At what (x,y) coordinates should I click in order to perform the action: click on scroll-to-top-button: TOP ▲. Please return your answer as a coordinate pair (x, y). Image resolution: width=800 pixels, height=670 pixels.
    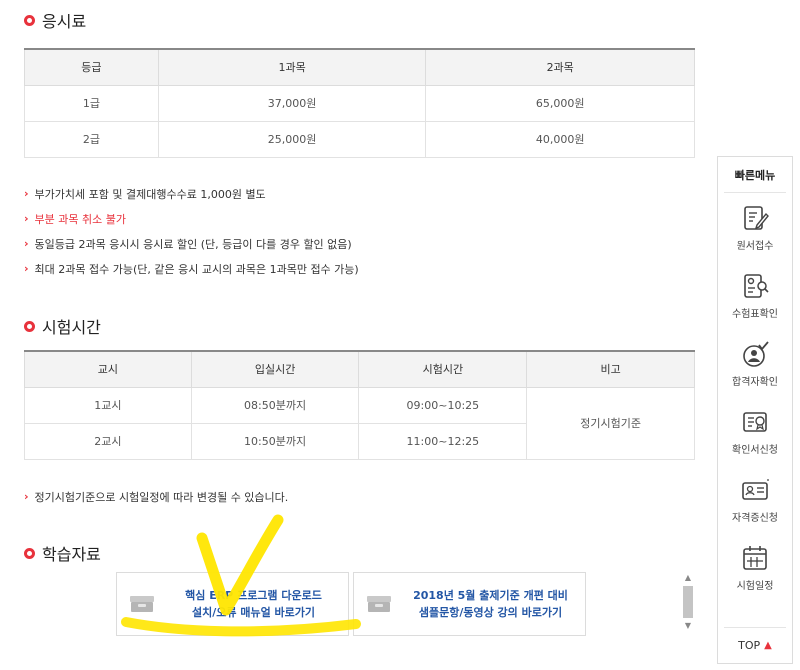
    Looking at the image, I should click on (755, 645).